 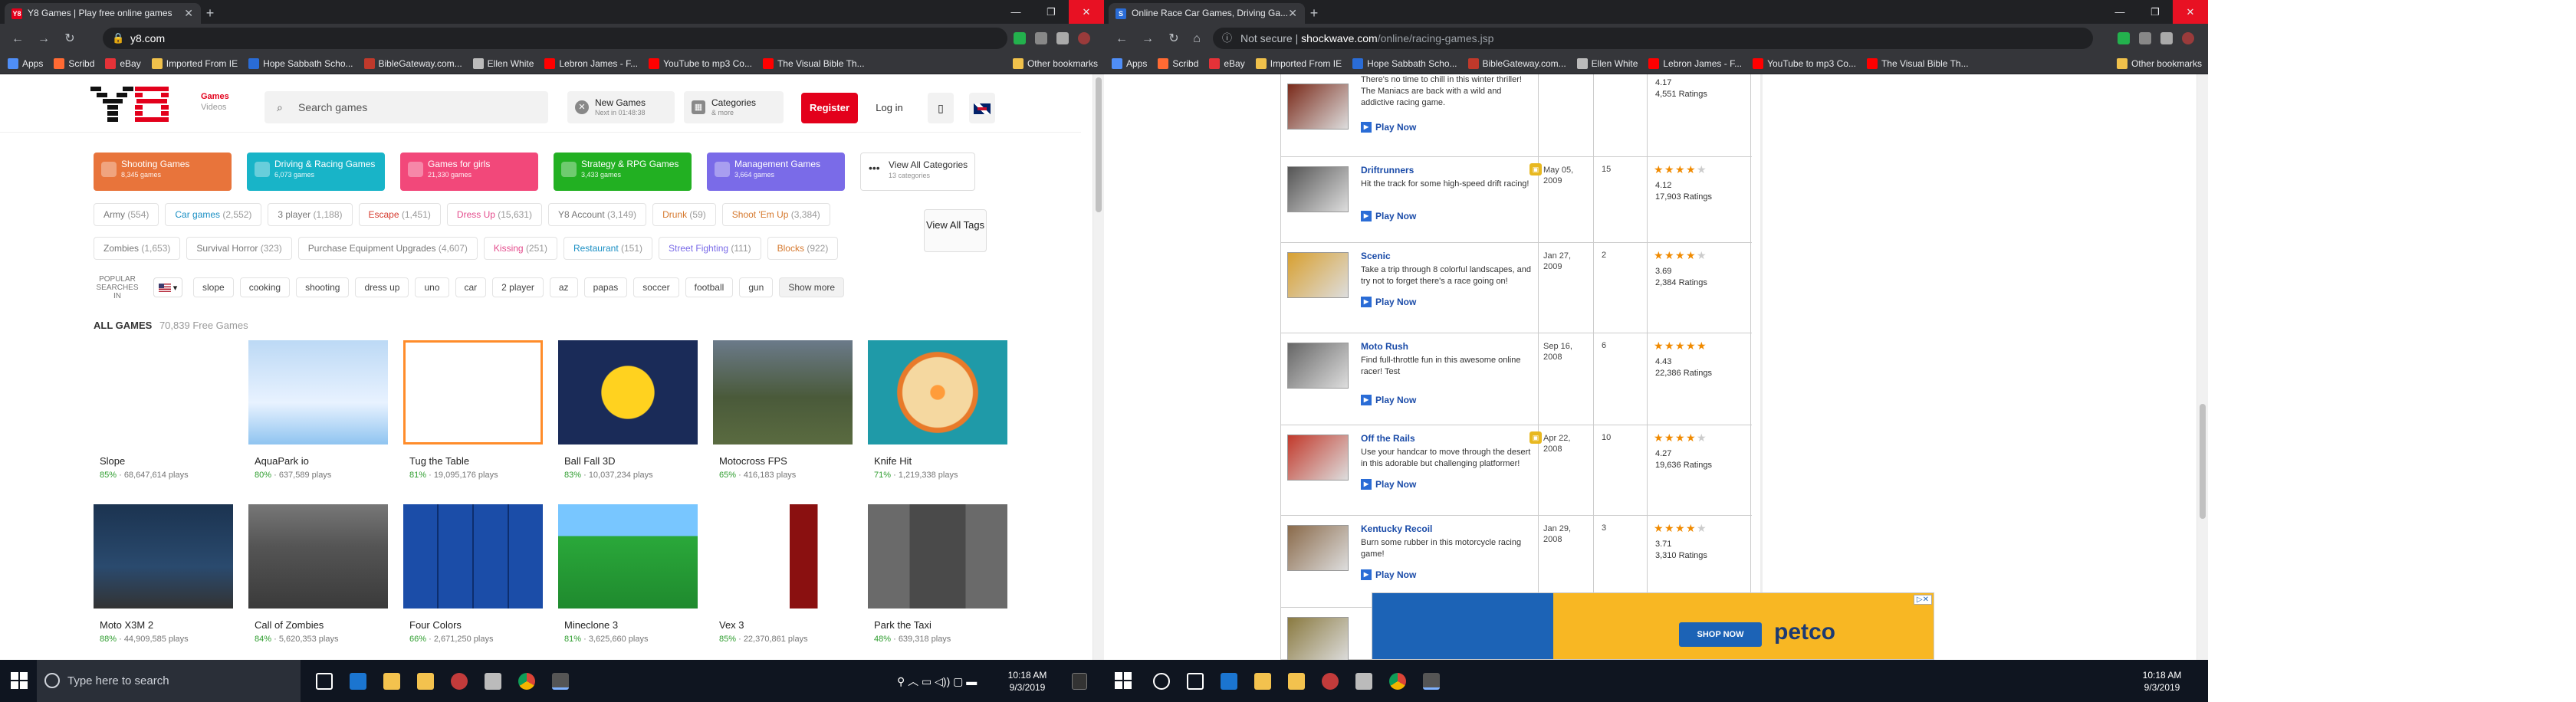 I want to click on game-title: Park the Taxi, so click(x=903, y=625).